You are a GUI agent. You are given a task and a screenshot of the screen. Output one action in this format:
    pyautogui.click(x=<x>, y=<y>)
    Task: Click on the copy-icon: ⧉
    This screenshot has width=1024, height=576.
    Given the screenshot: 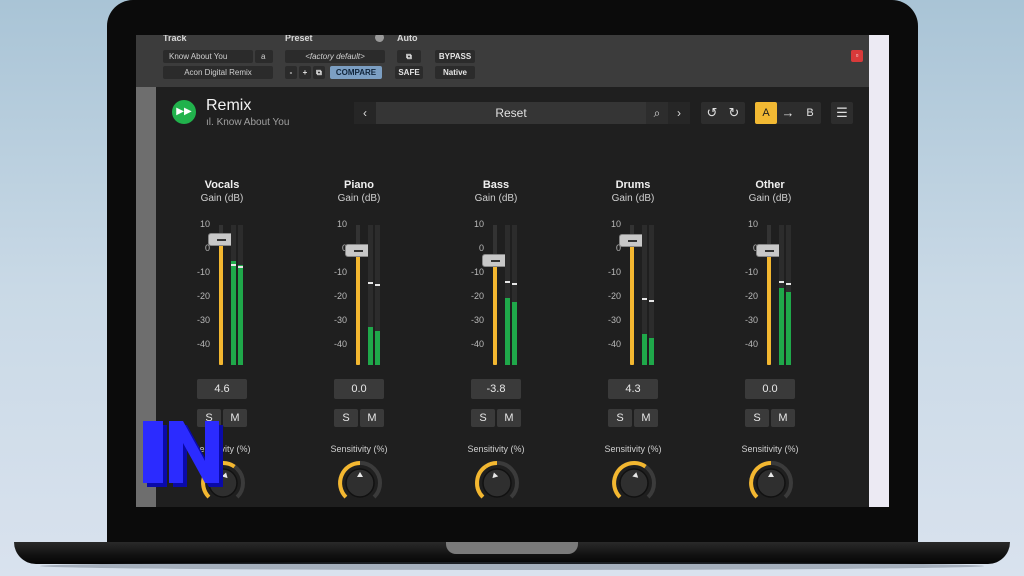 What is the action you would take?
    pyautogui.click(x=319, y=72)
    